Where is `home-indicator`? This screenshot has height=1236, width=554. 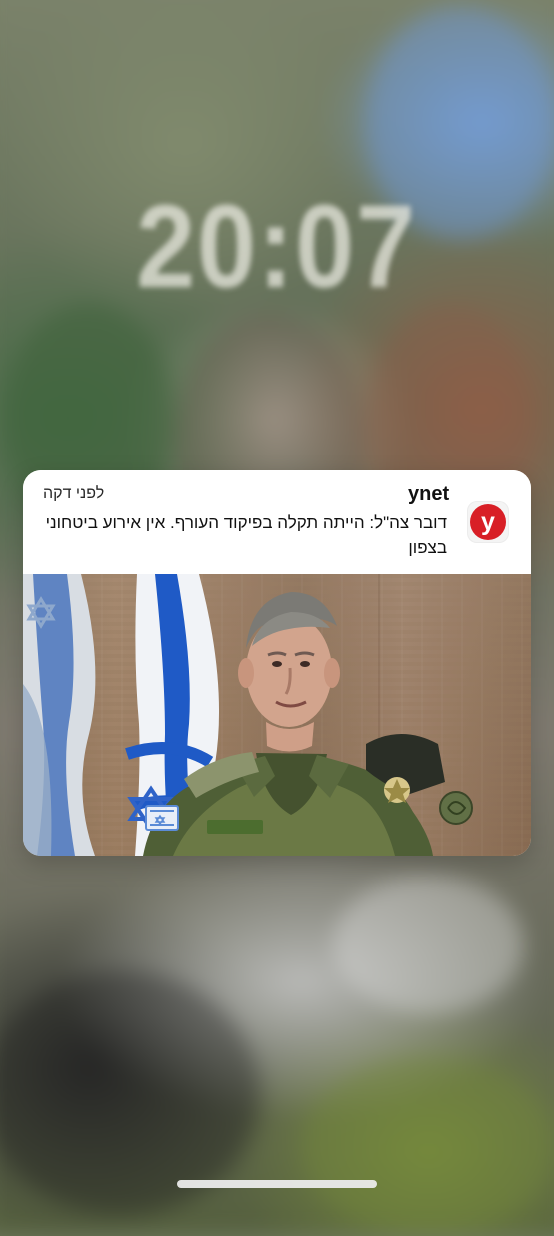
home-indicator is located at coordinates (277, 1184).